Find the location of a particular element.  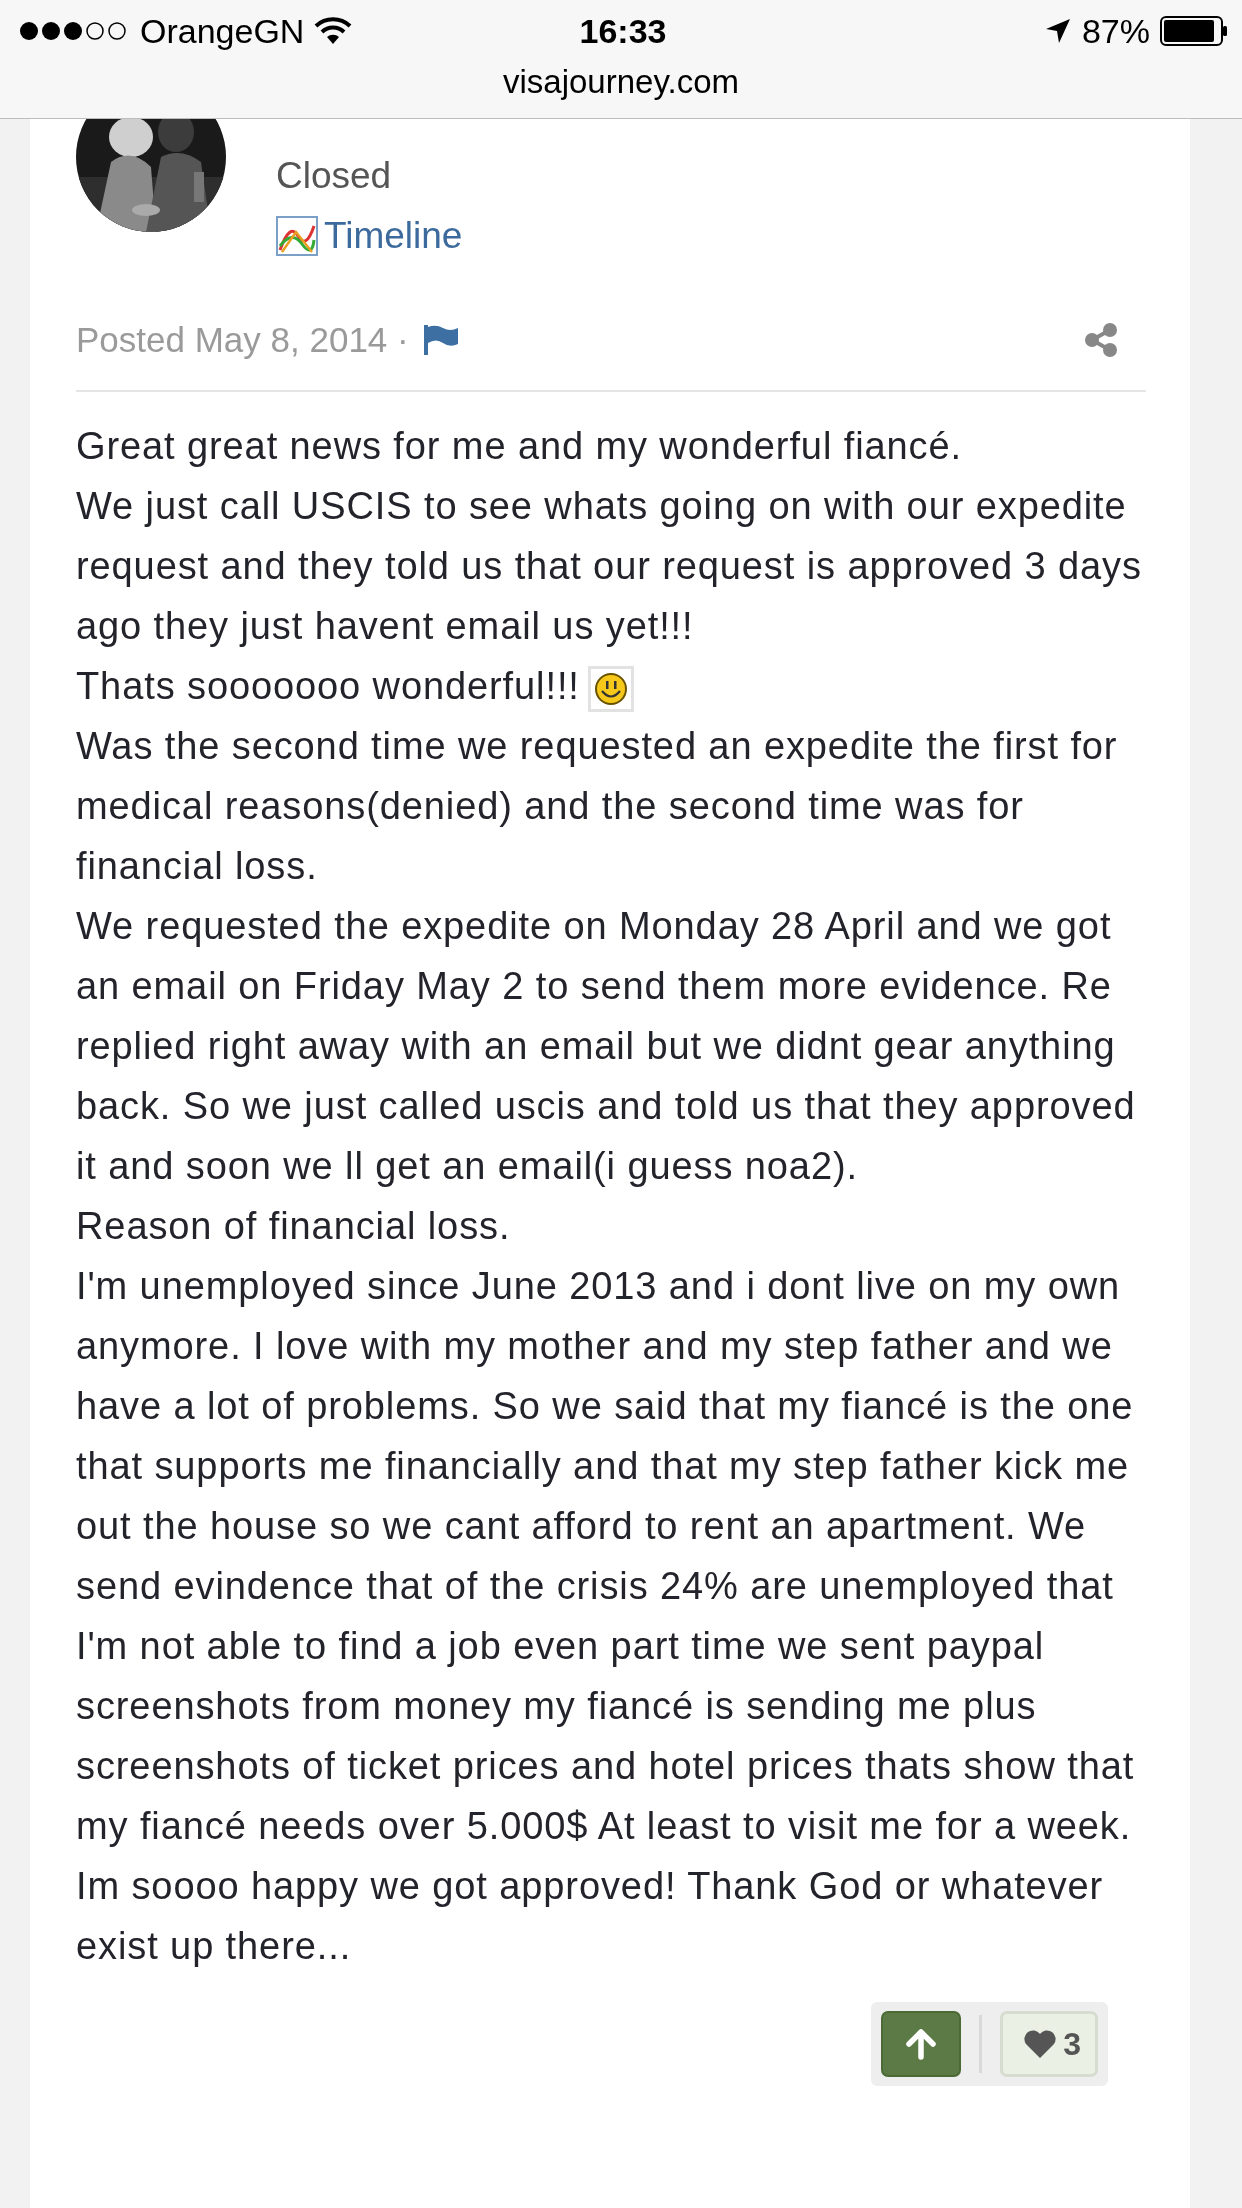

chart-icon is located at coordinates (297, 236).